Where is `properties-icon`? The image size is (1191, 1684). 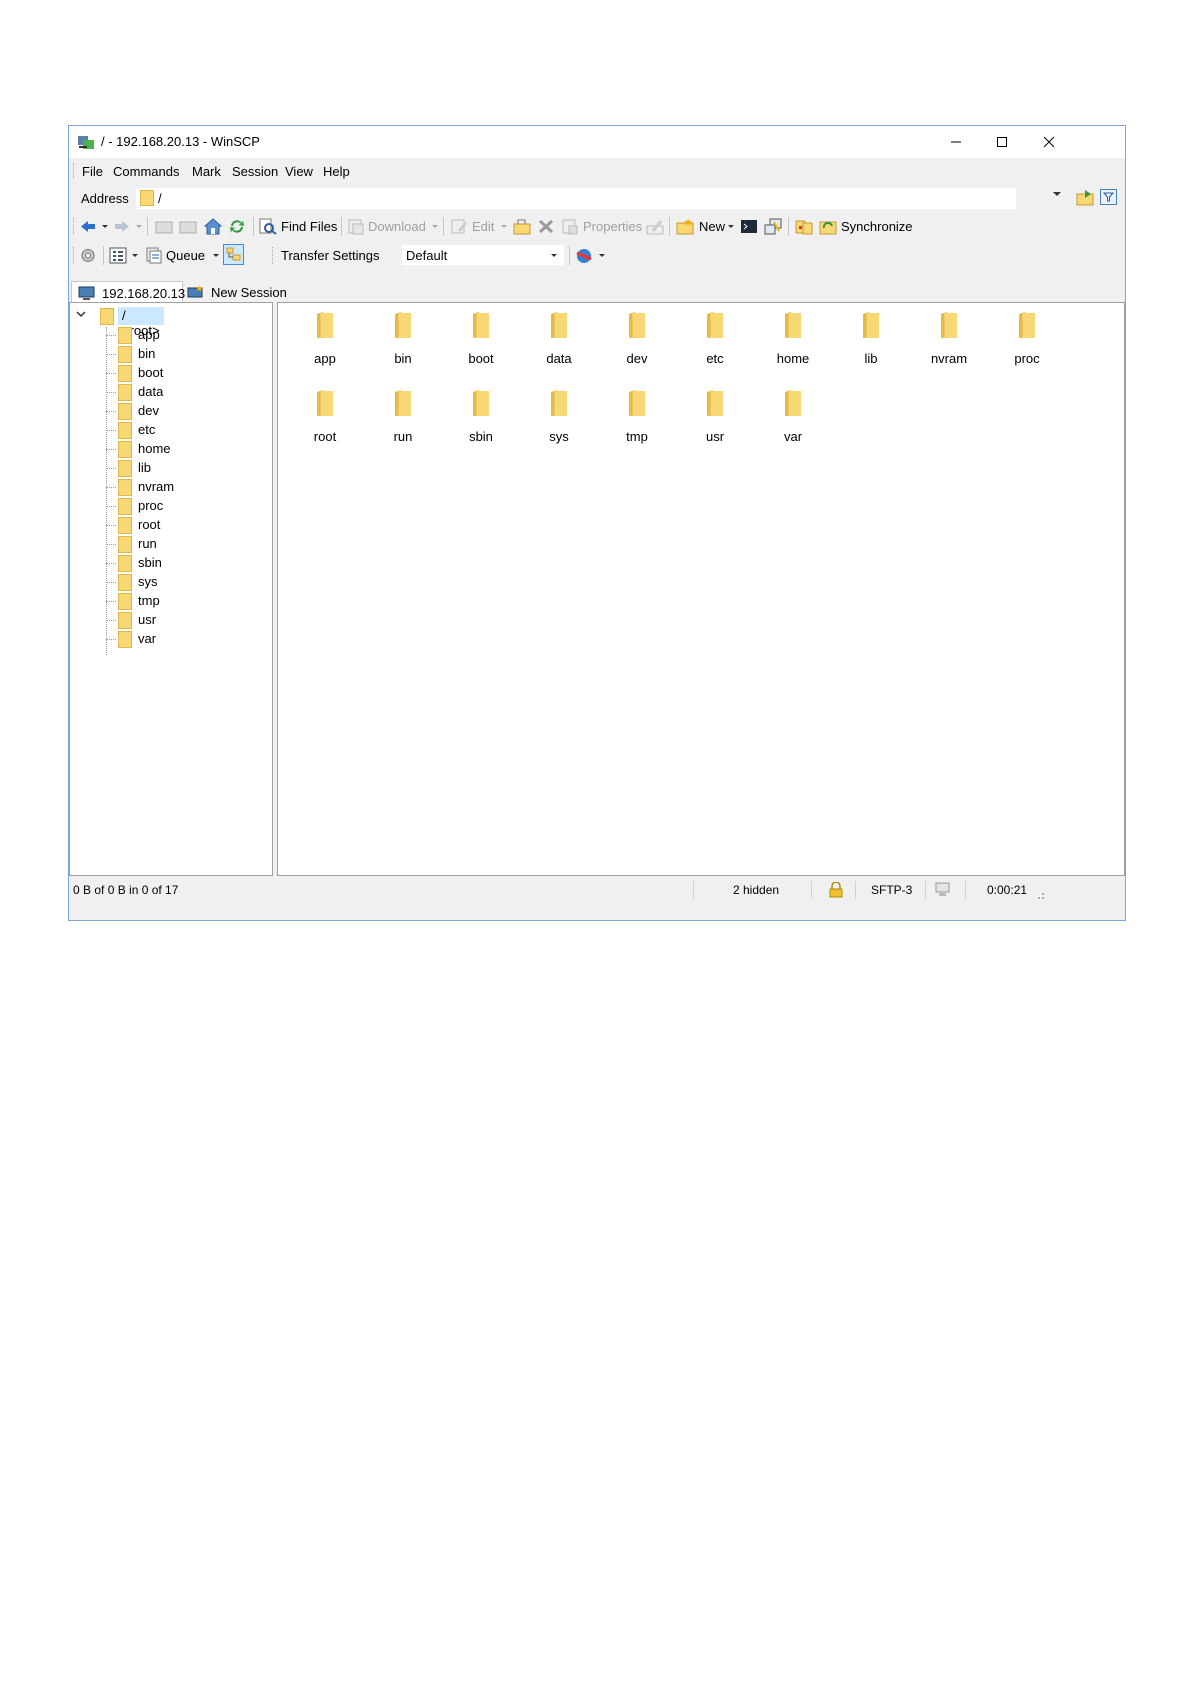
properties-icon is located at coordinates (570, 226).